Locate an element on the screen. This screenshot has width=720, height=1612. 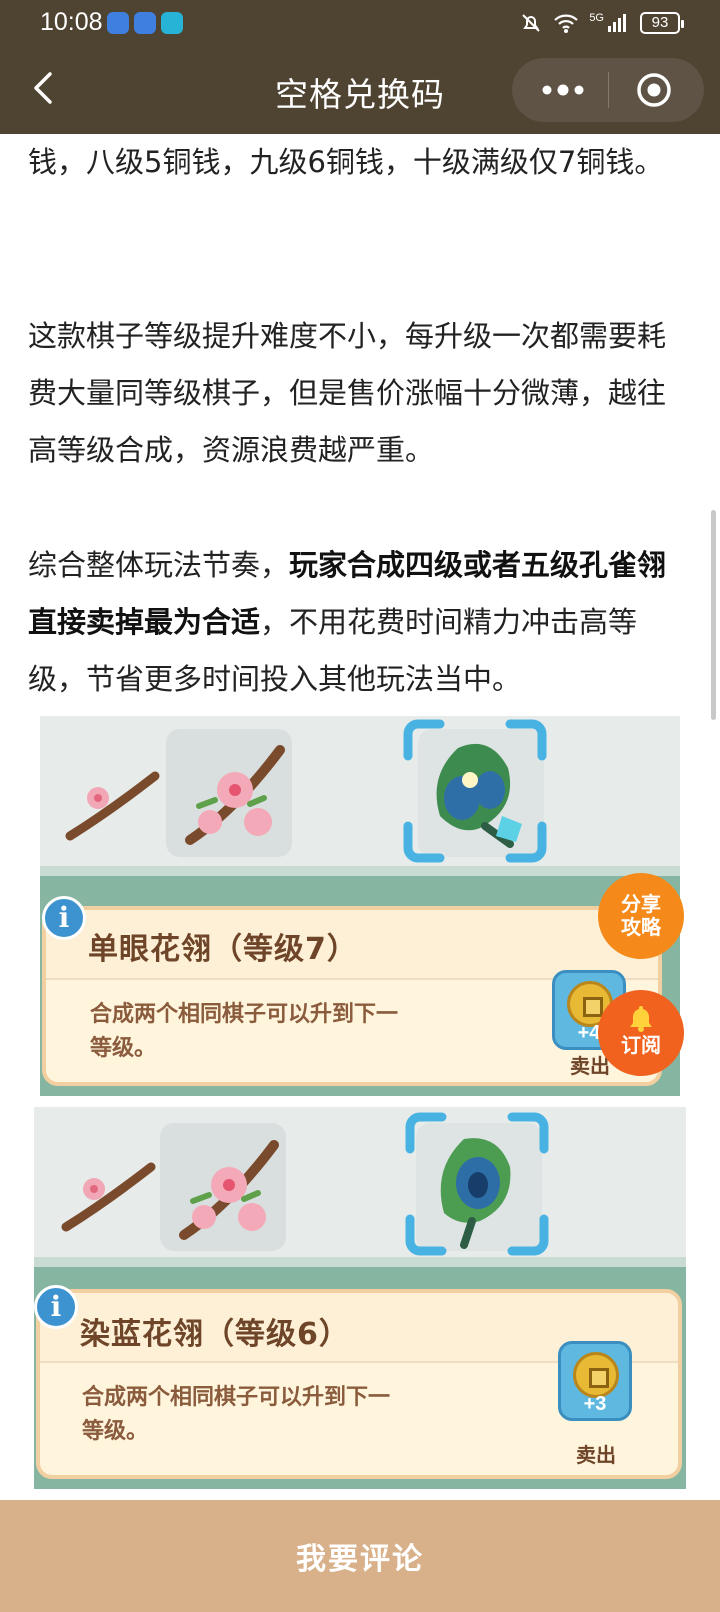
mute-bell-icon is located at coordinates (531, 23).